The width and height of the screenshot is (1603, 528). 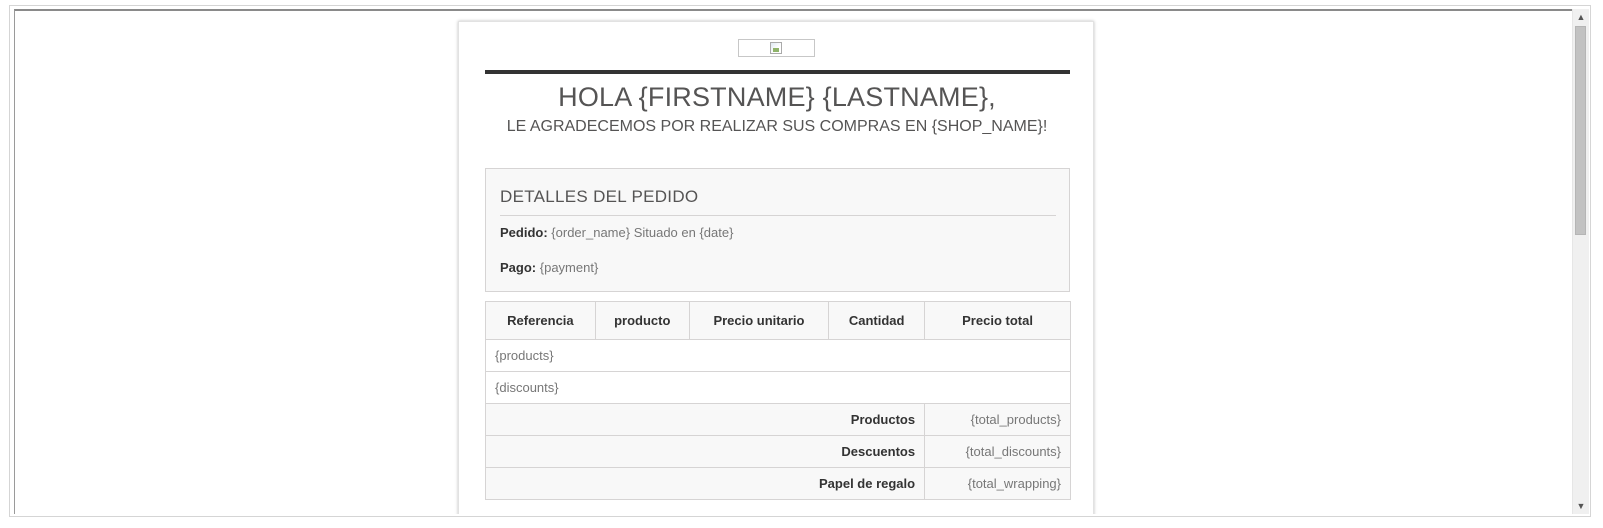 I want to click on total-value: {total_wrapping}, so click(x=997, y=483).